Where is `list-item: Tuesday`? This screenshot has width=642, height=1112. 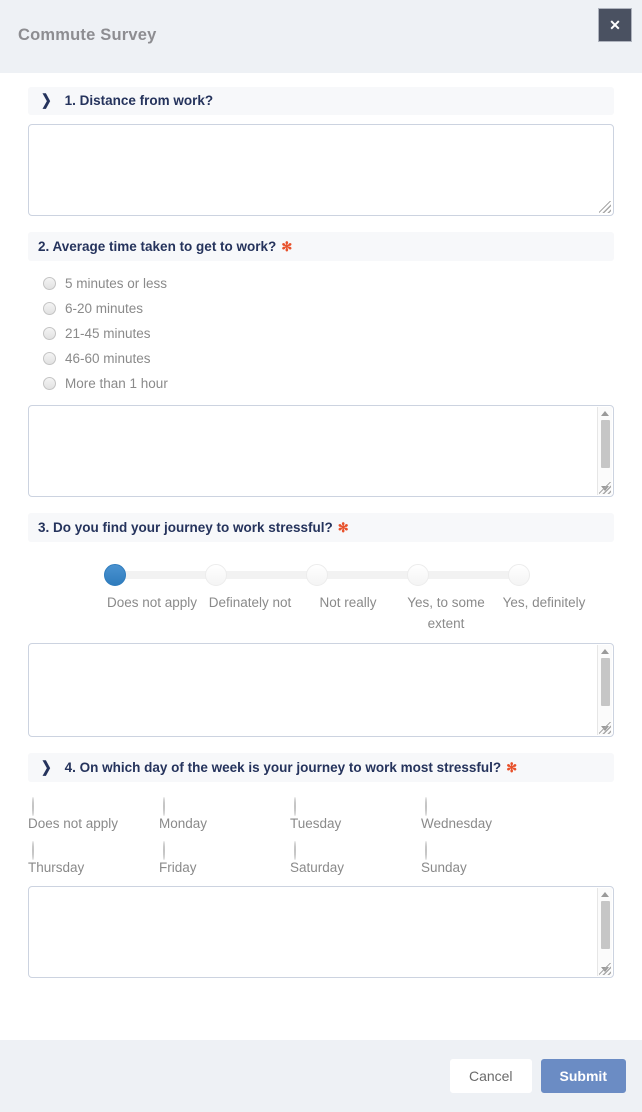 list-item: Tuesday is located at coordinates (355, 814).